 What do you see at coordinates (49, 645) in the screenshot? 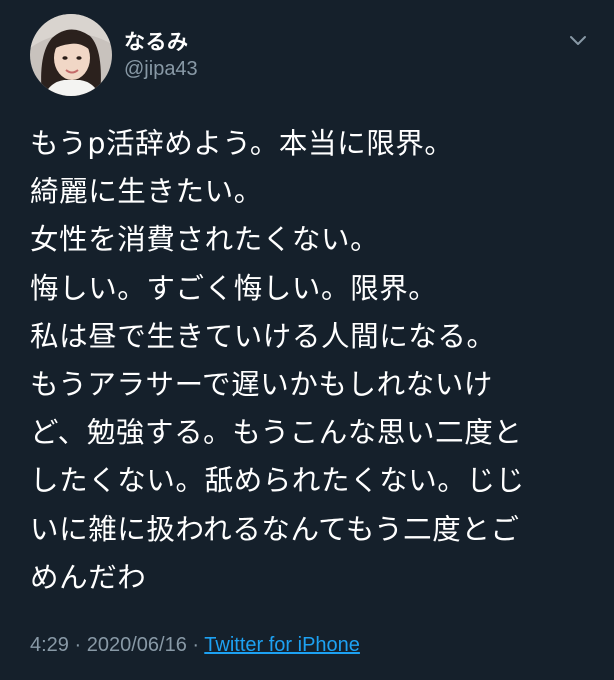
I see `tweet-time: 4:29` at bounding box center [49, 645].